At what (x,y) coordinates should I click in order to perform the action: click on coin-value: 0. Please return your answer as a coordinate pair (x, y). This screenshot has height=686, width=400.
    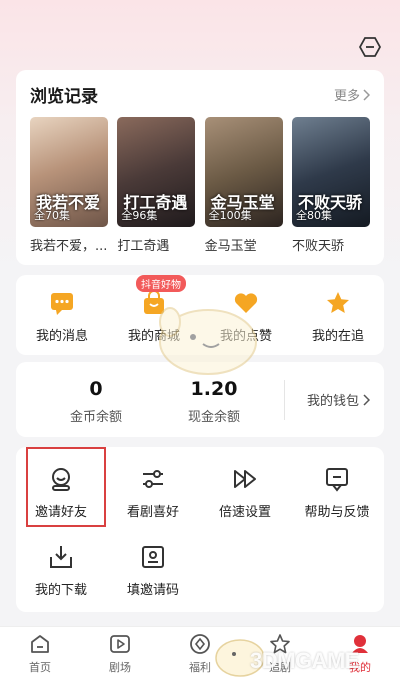
    Looking at the image, I should click on (96, 389).